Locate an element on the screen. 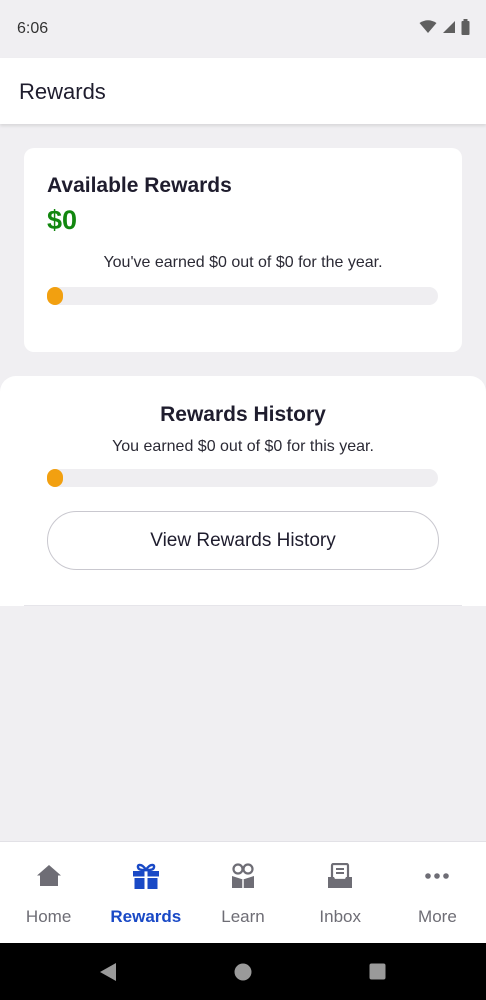 This screenshot has width=486, height=1000. nav-label-home: Home is located at coordinates (48, 916).